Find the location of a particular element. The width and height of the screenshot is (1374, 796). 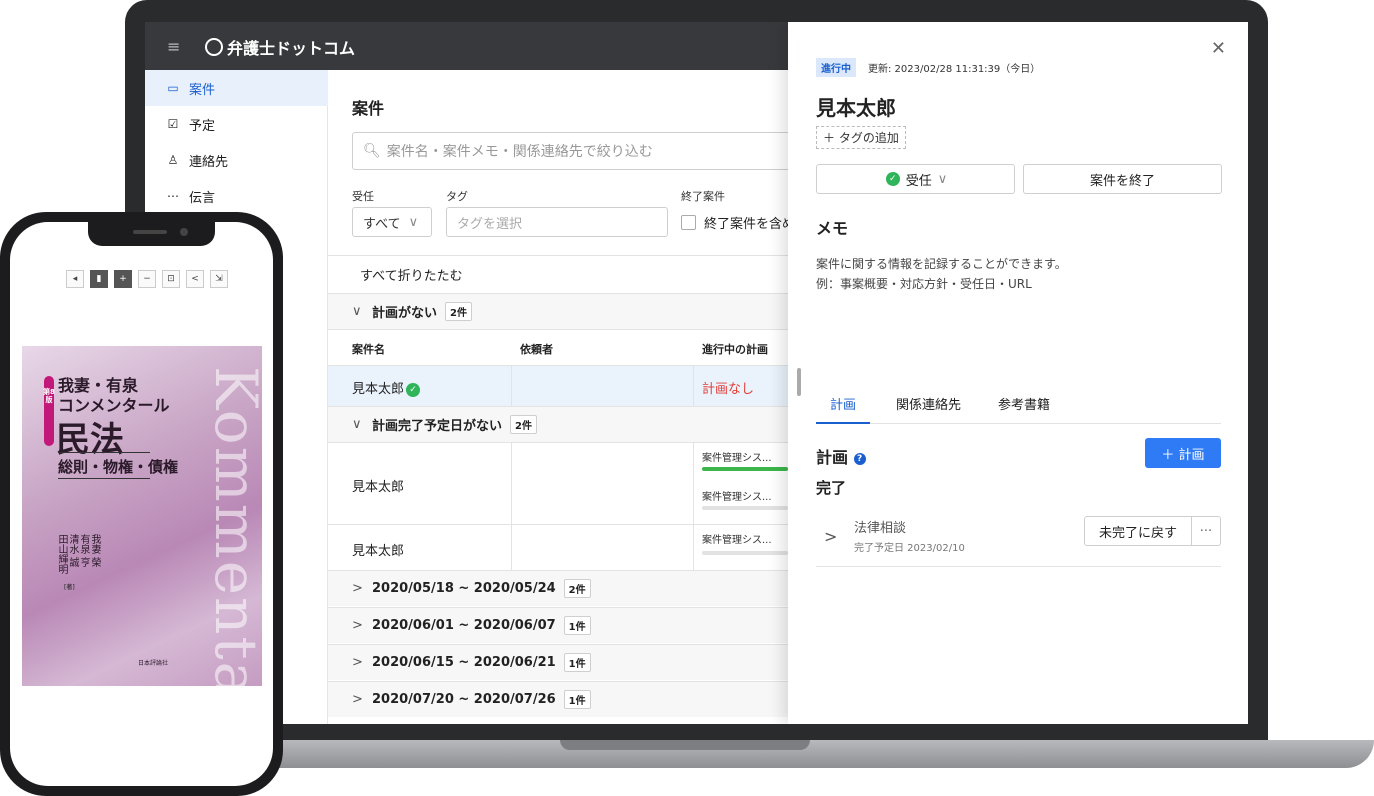

bookmark-icon: ⊡ is located at coordinates (171, 279).